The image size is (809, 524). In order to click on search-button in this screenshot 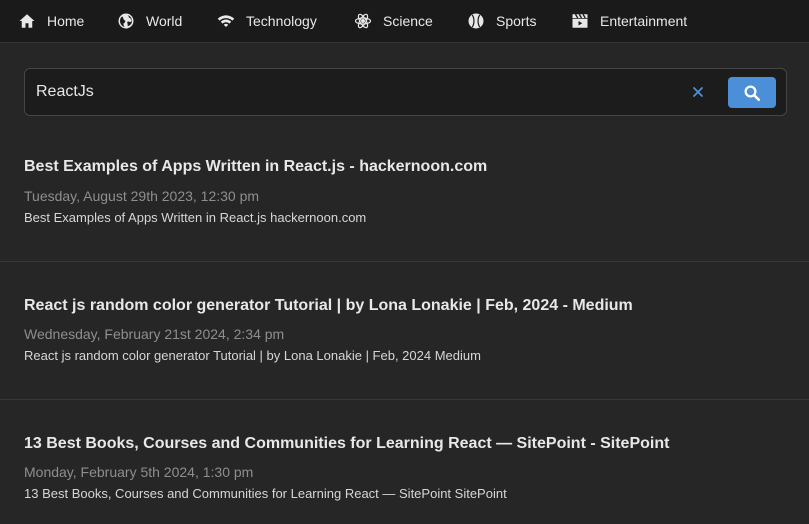, I will do `click(752, 92)`.